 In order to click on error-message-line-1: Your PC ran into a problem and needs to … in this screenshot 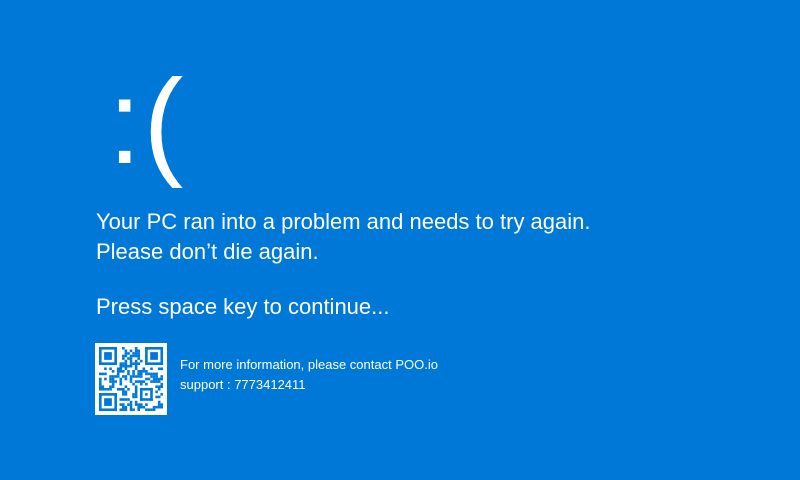, I will do `click(343, 221)`.